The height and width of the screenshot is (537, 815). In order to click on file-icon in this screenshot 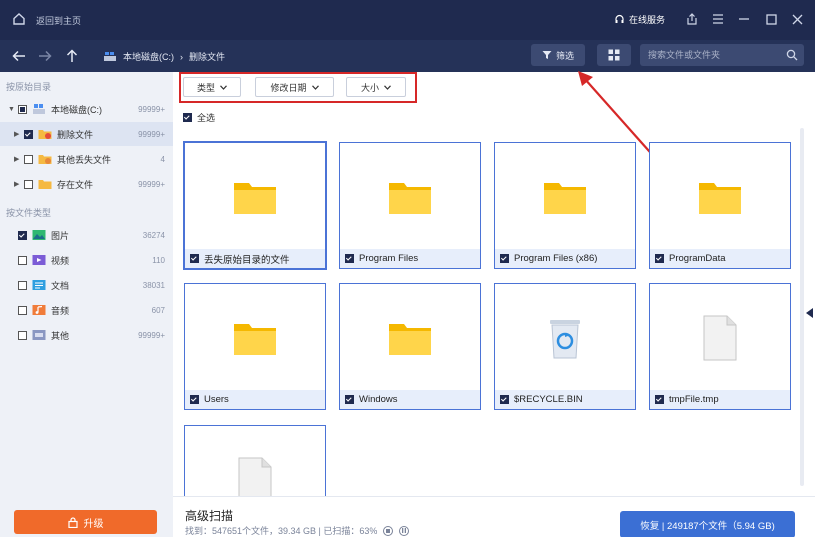, I will do `click(255, 477)`.